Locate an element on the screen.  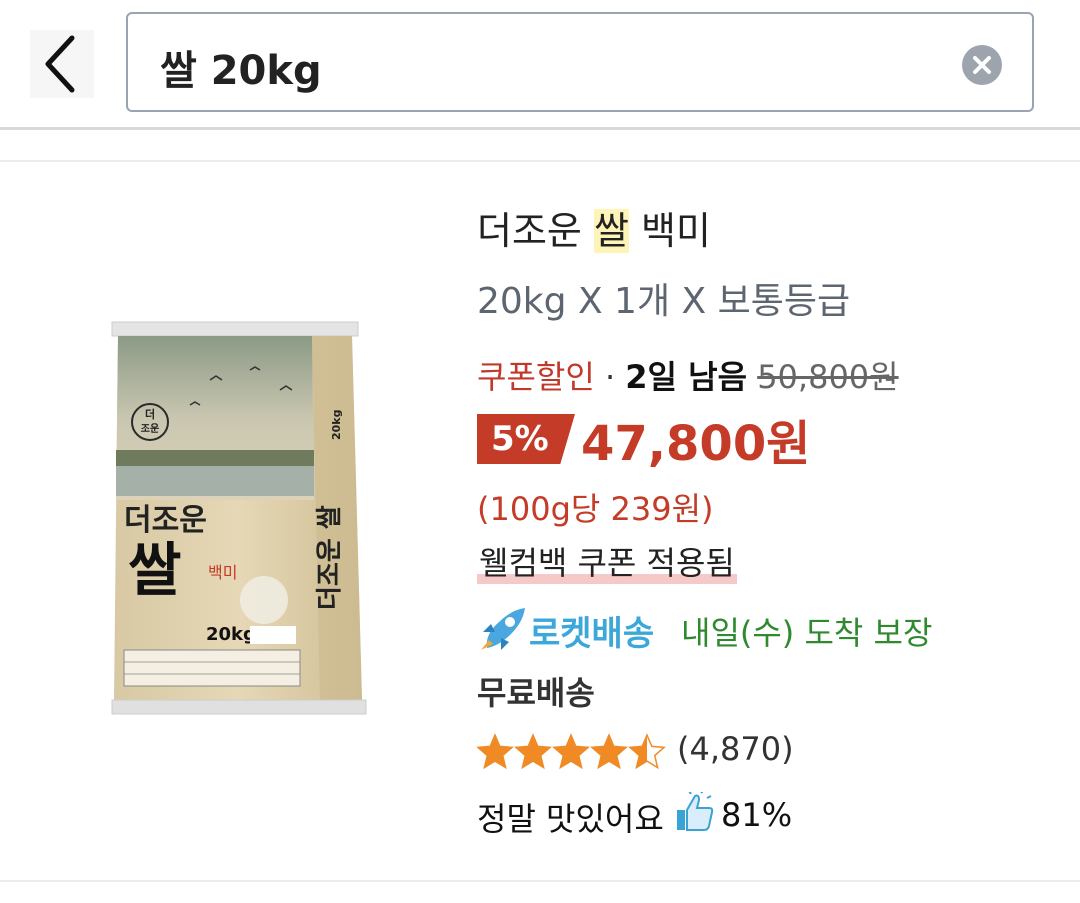
section-divider is located at coordinates (540, 161).